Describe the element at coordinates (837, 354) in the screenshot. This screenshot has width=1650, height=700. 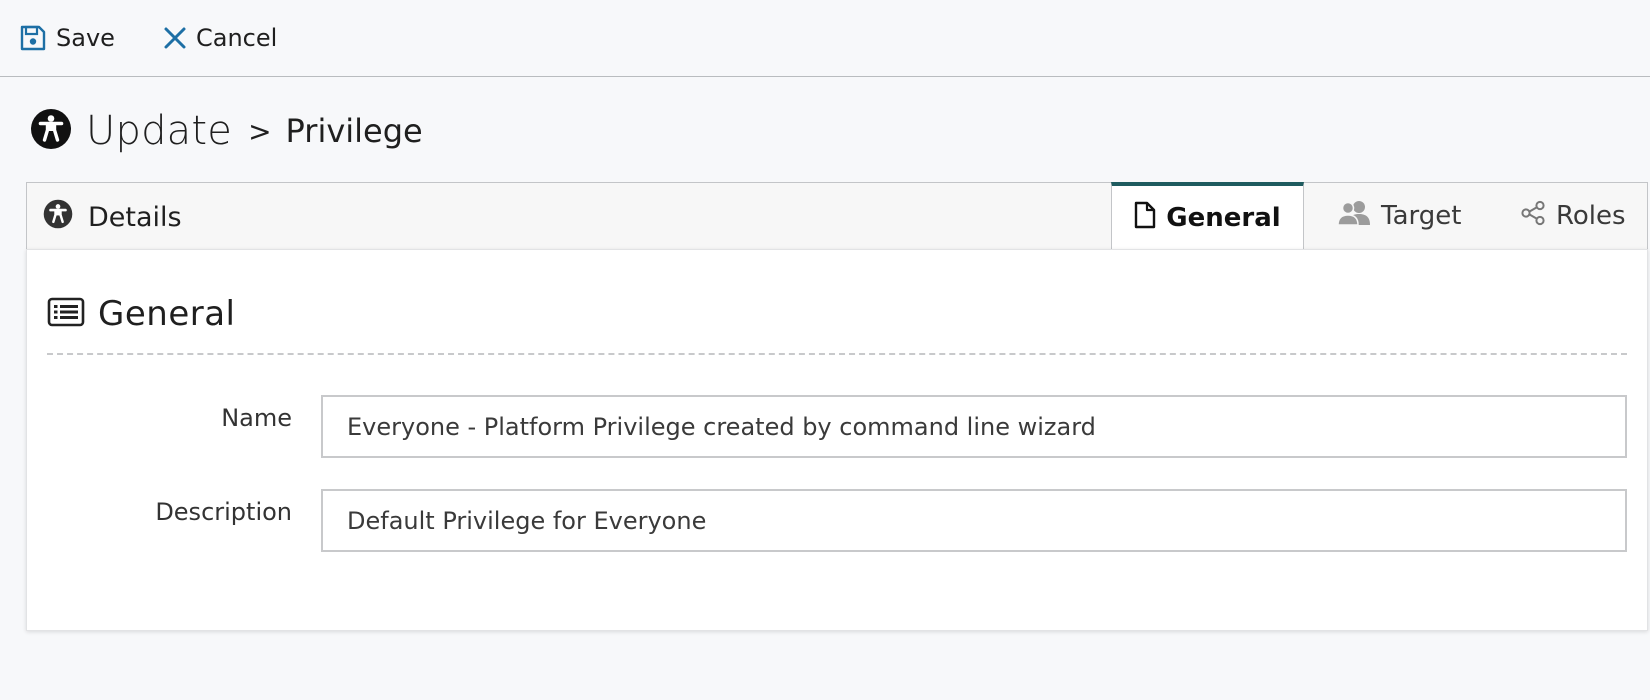
I see `section-divider` at that location.